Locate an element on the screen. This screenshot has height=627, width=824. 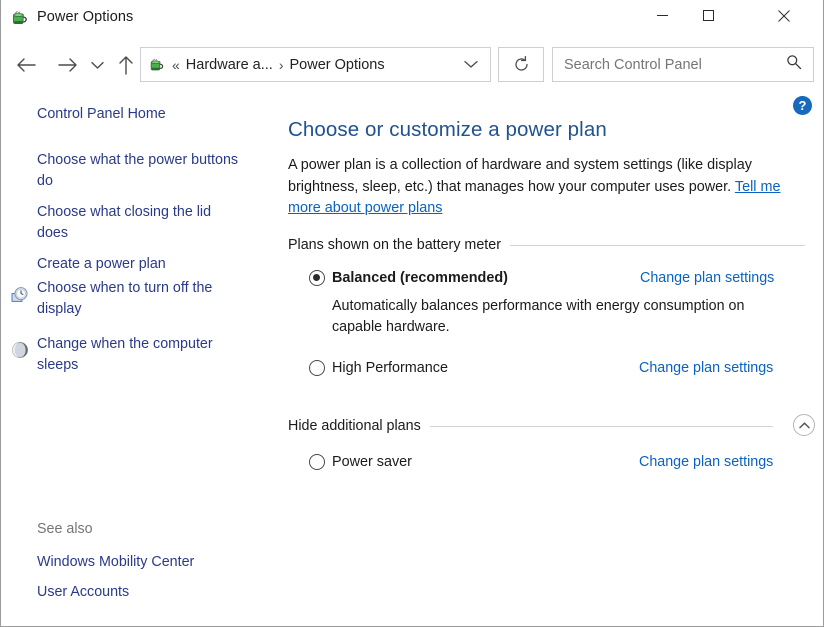
arrow-up-icon is located at coordinates (126, 65).